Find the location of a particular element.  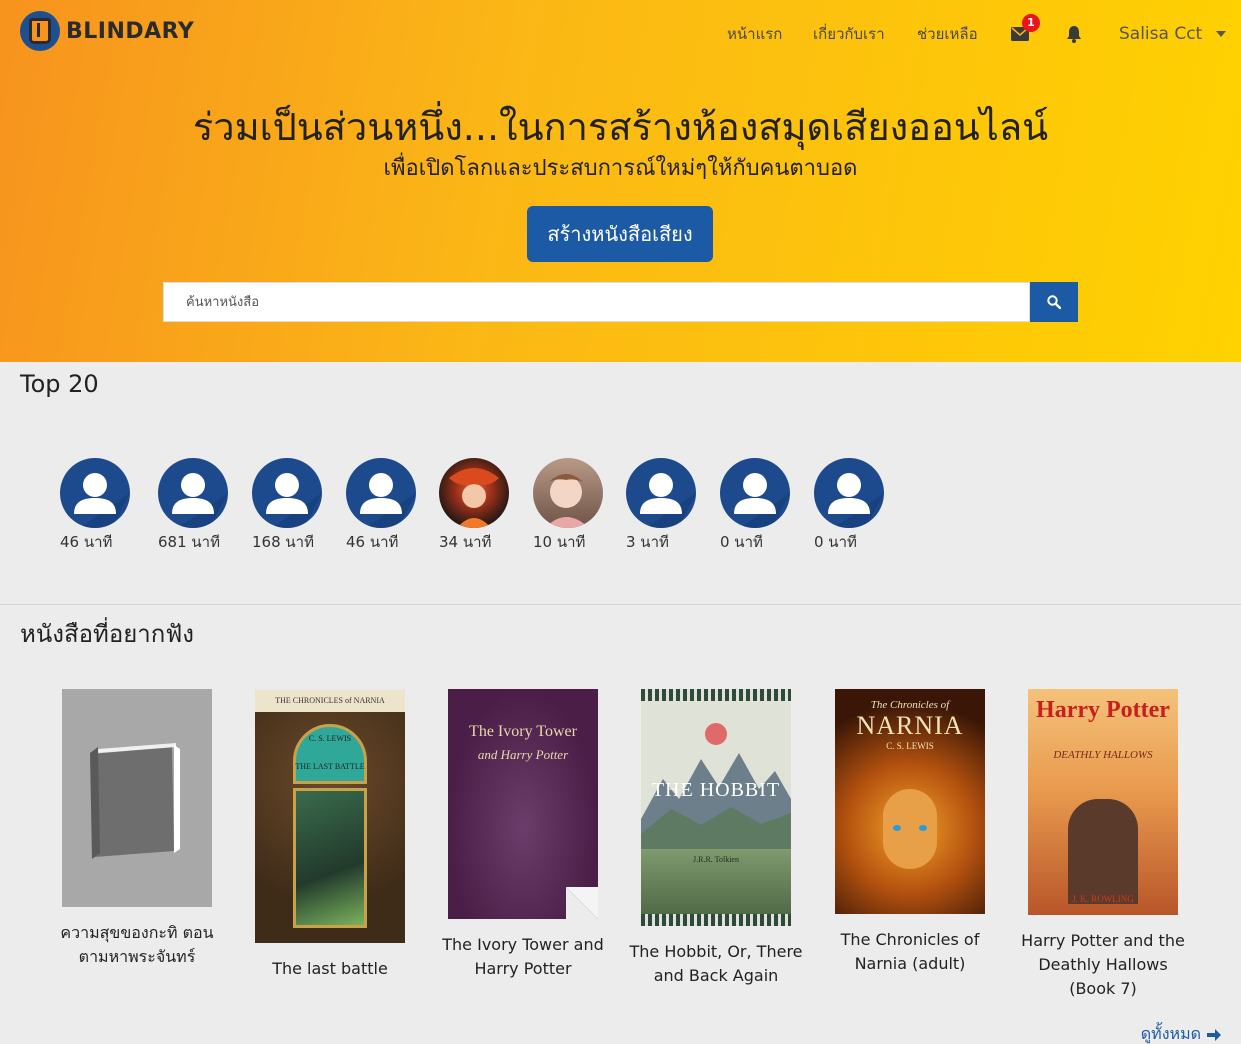

cover-subtitle: DEATHLY HALLOWS is located at coordinates (1103, 755).